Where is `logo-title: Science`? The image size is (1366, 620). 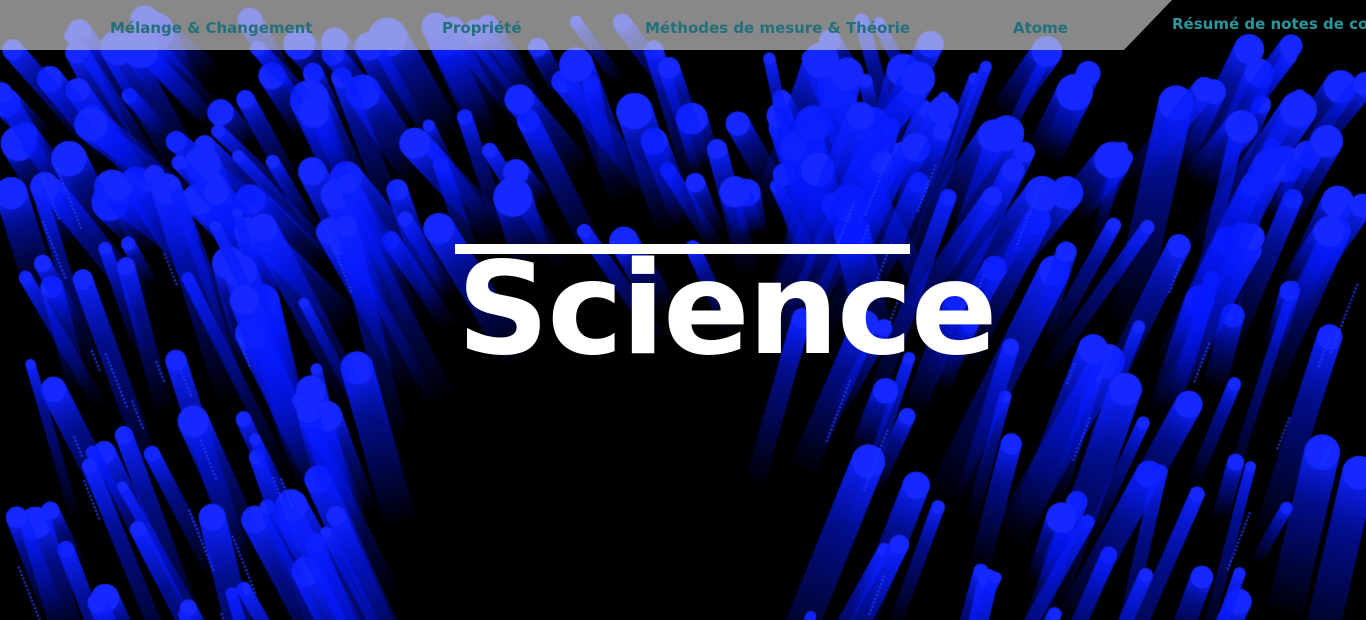
logo-title: Science is located at coordinates (727, 309).